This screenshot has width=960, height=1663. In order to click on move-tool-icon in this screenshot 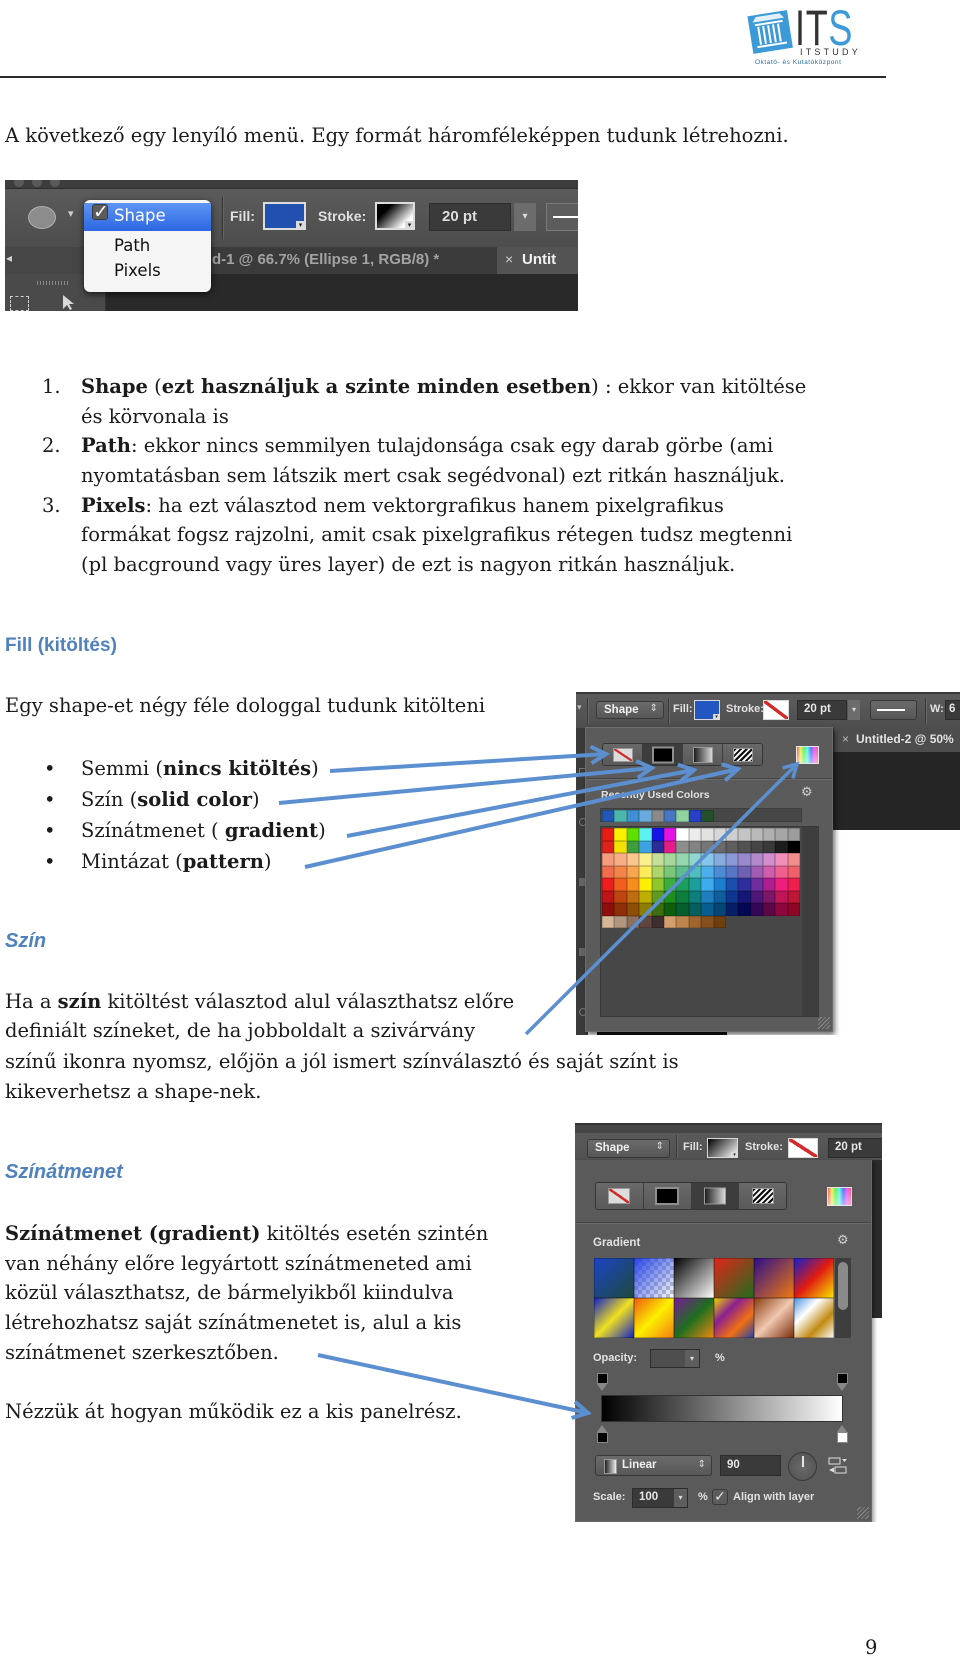, I will do `click(69, 302)`.